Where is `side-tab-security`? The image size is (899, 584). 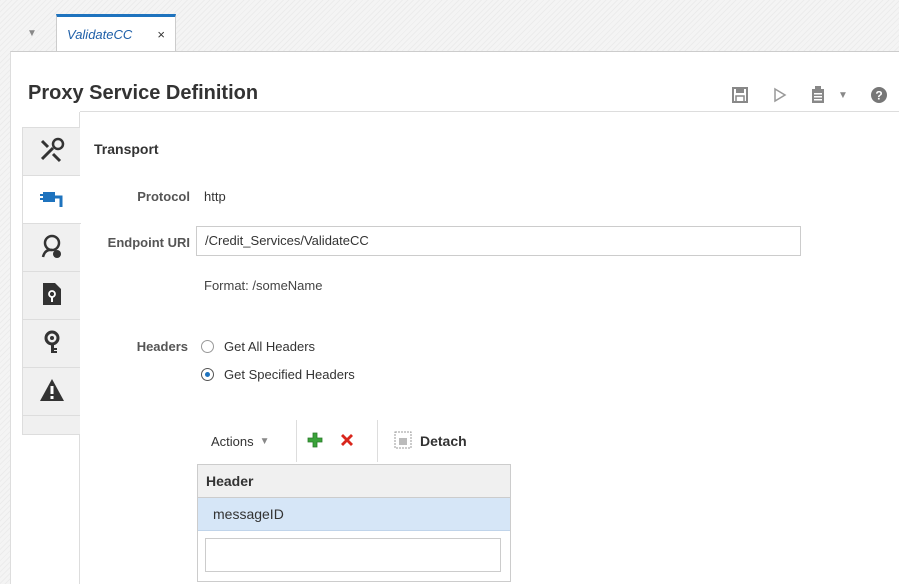 side-tab-security is located at coordinates (51, 248).